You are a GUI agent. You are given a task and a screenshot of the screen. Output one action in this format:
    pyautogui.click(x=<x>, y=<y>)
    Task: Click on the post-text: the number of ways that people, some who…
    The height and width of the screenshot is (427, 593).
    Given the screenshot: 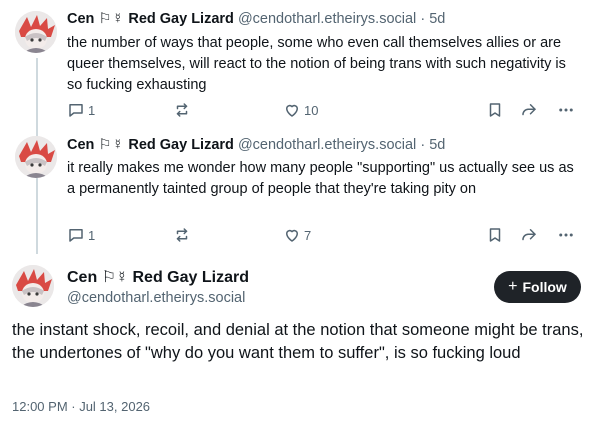 What is the action you would take?
    pyautogui.click(x=316, y=64)
    